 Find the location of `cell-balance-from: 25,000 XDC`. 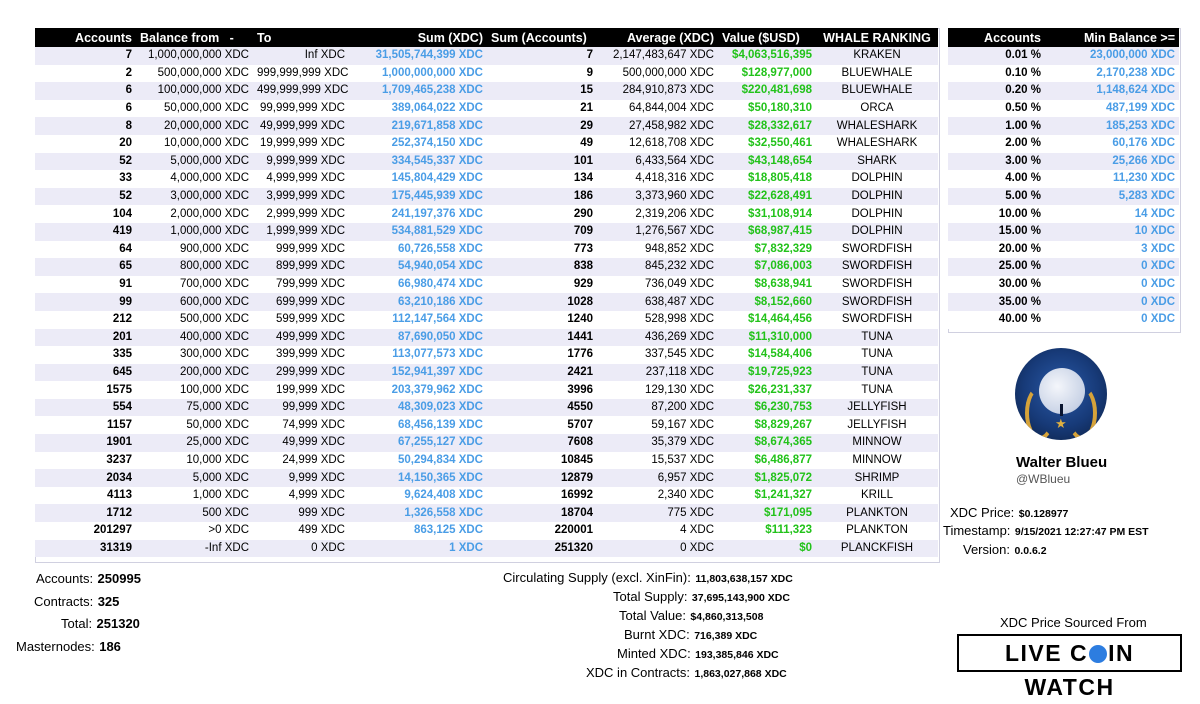

cell-balance-from: 25,000 XDC is located at coordinates (194, 443).